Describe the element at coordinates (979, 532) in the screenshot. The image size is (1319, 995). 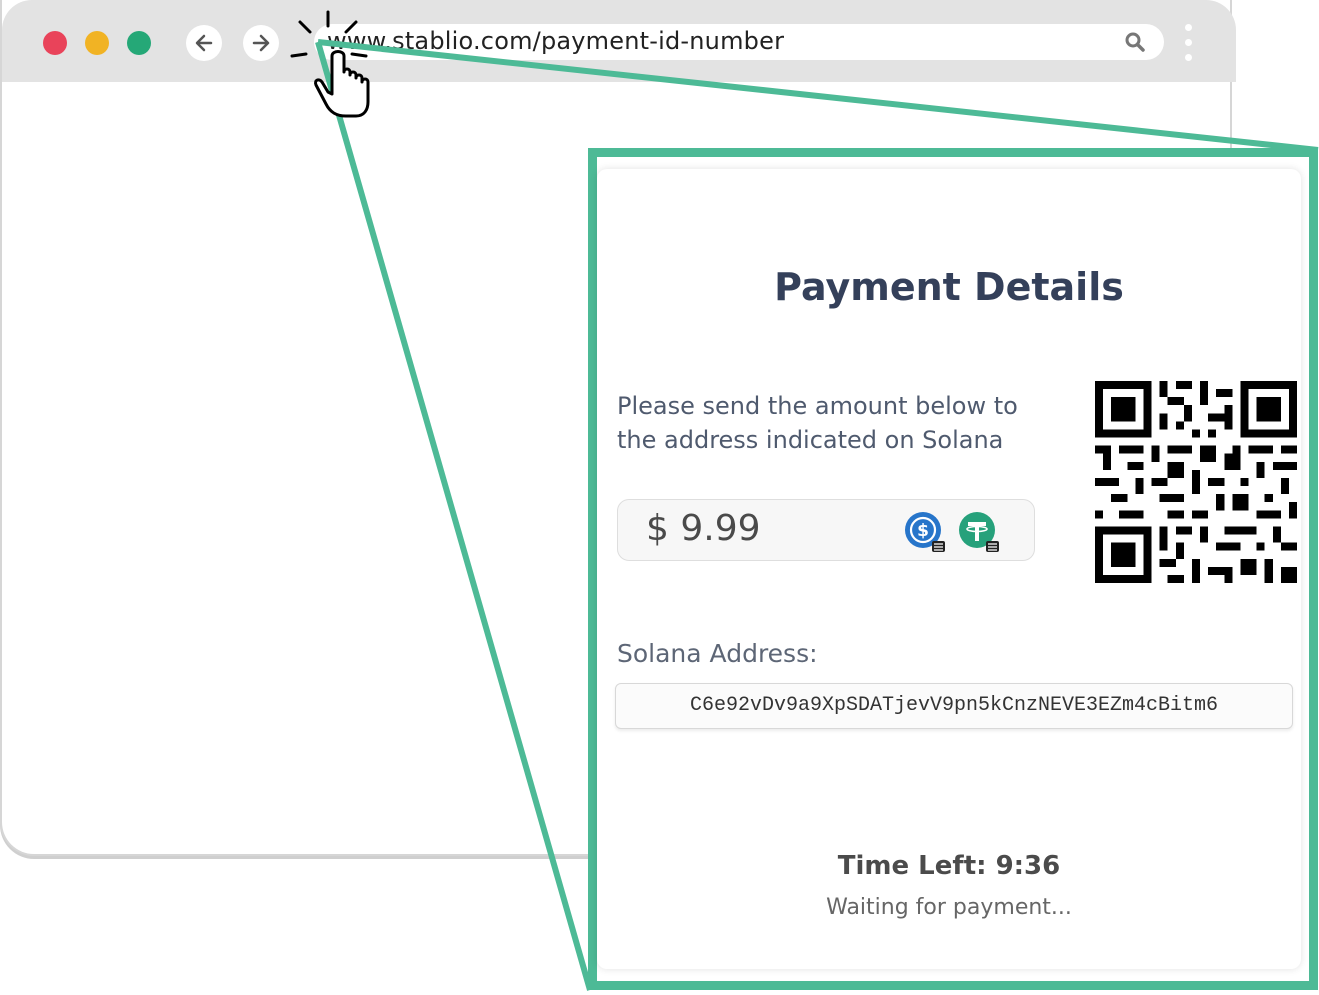
I see `usdt-icon` at that location.